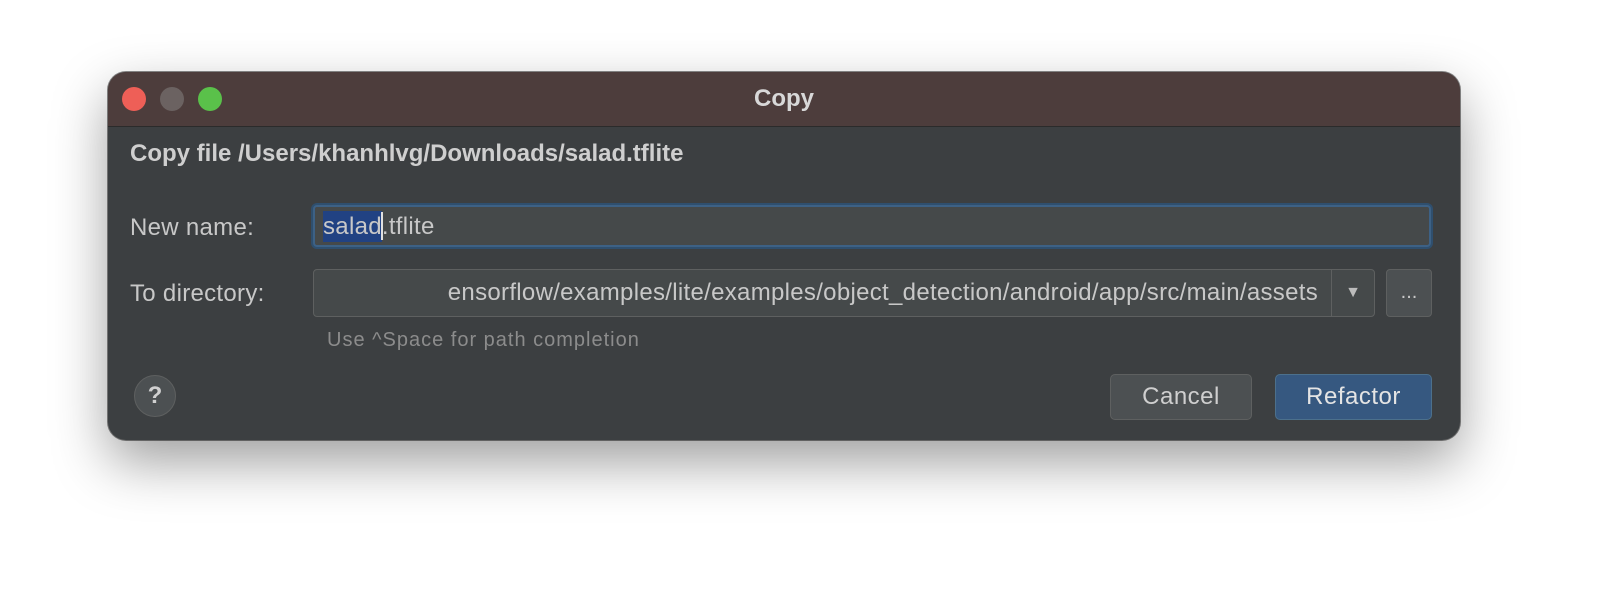 The height and width of the screenshot is (594, 1600). Describe the element at coordinates (192, 227) in the screenshot. I see `new-name-label: New name:` at that location.